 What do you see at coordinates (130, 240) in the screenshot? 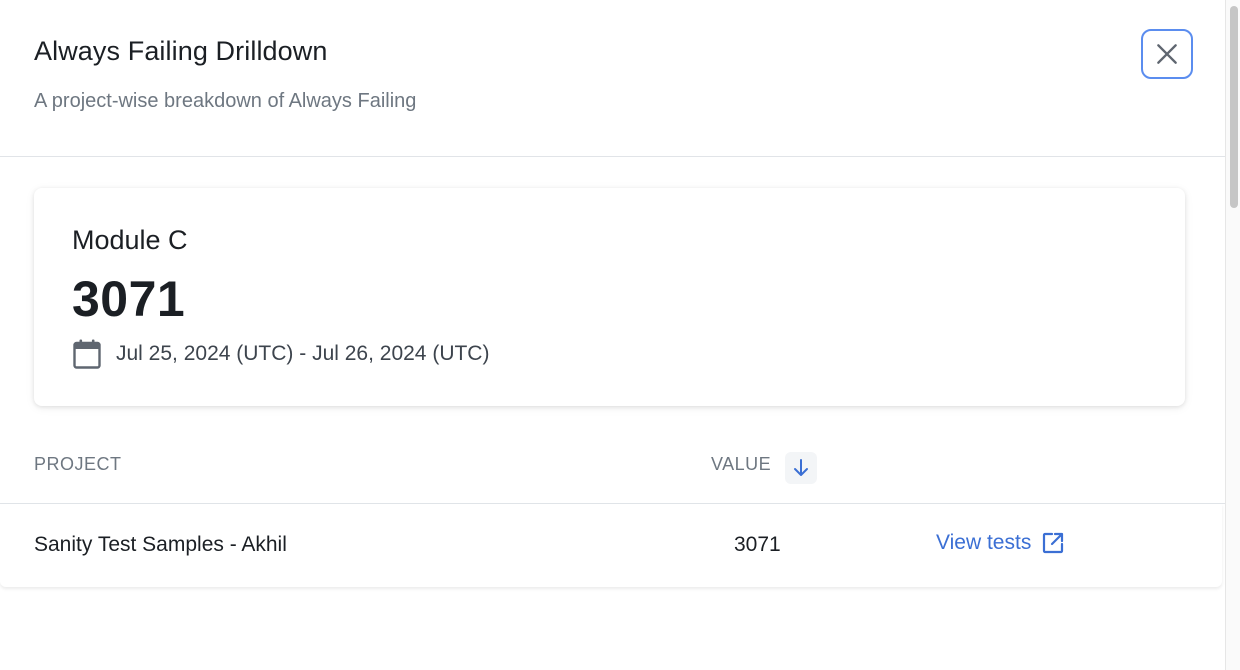
I see `module-label: Module C` at bounding box center [130, 240].